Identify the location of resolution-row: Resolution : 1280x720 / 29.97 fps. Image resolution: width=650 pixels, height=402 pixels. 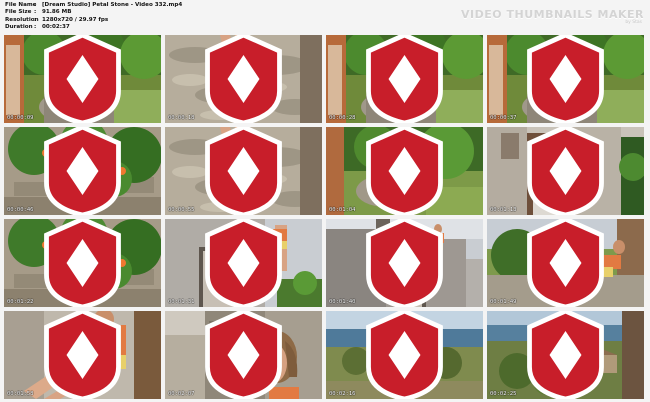
(93, 20).